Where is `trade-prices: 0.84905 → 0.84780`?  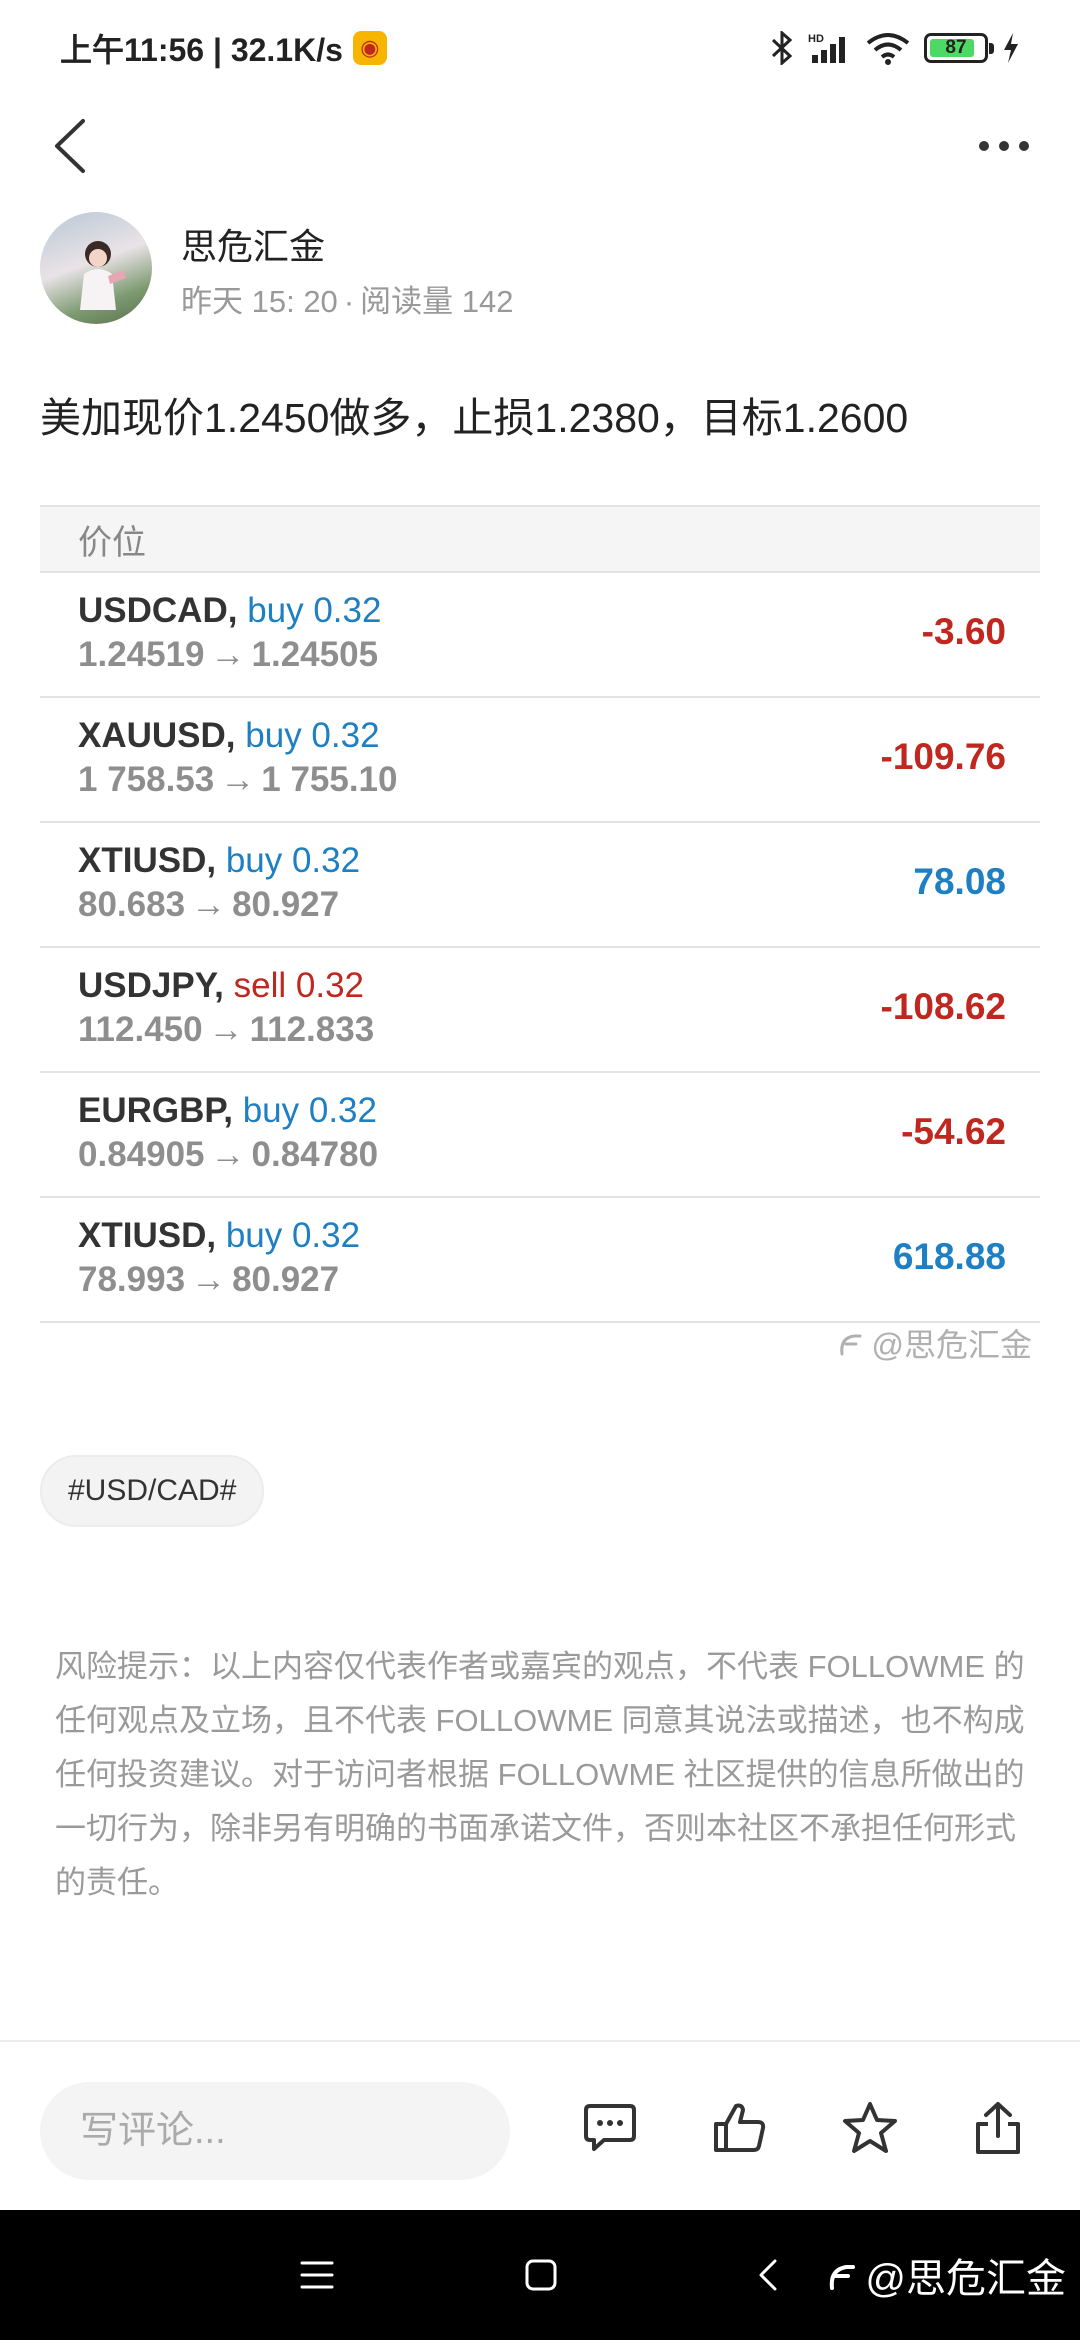 trade-prices: 0.84905 → 0.84780 is located at coordinates (228, 1155).